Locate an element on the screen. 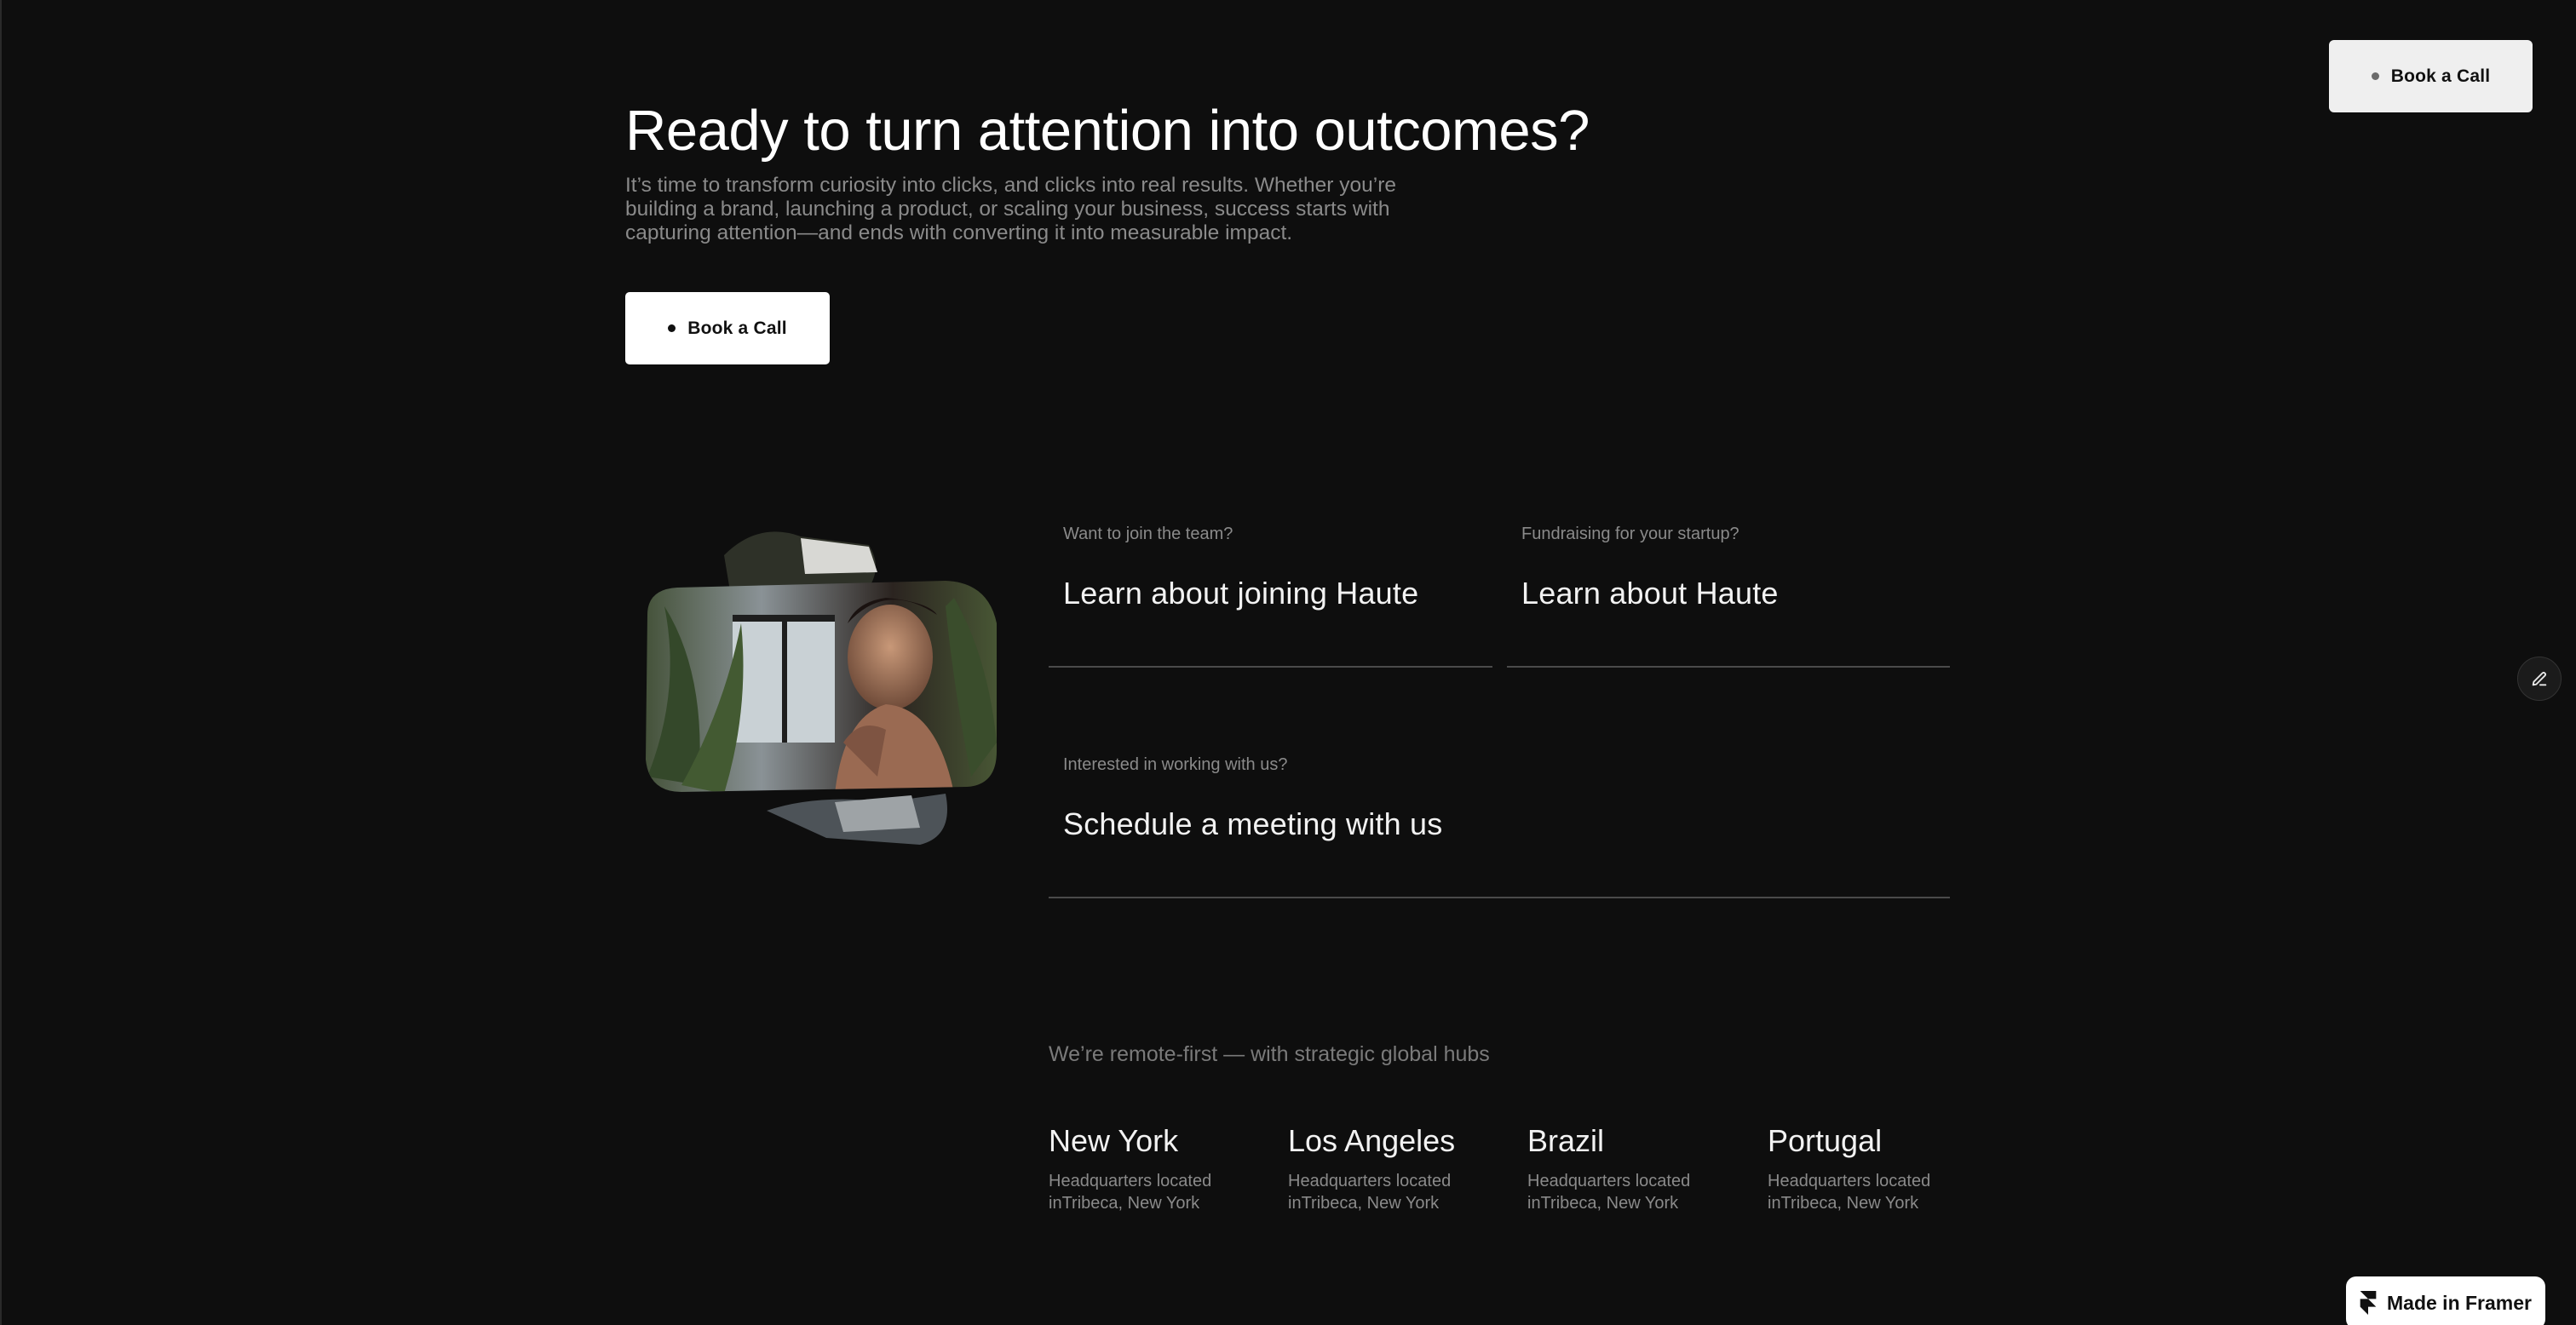 The height and width of the screenshot is (1325, 2576). hero-title: Ready to turn attention into outcomes? is located at coordinates (1107, 131).